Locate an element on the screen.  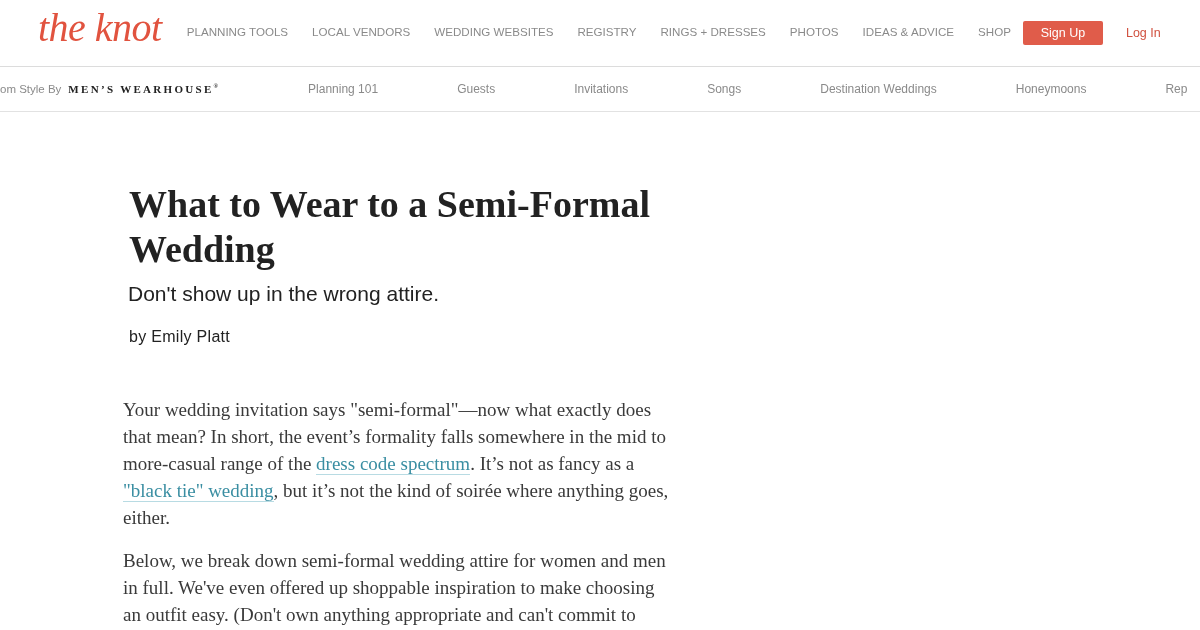
nav-link: PLANNING TOOLS is located at coordinates (237, 31).